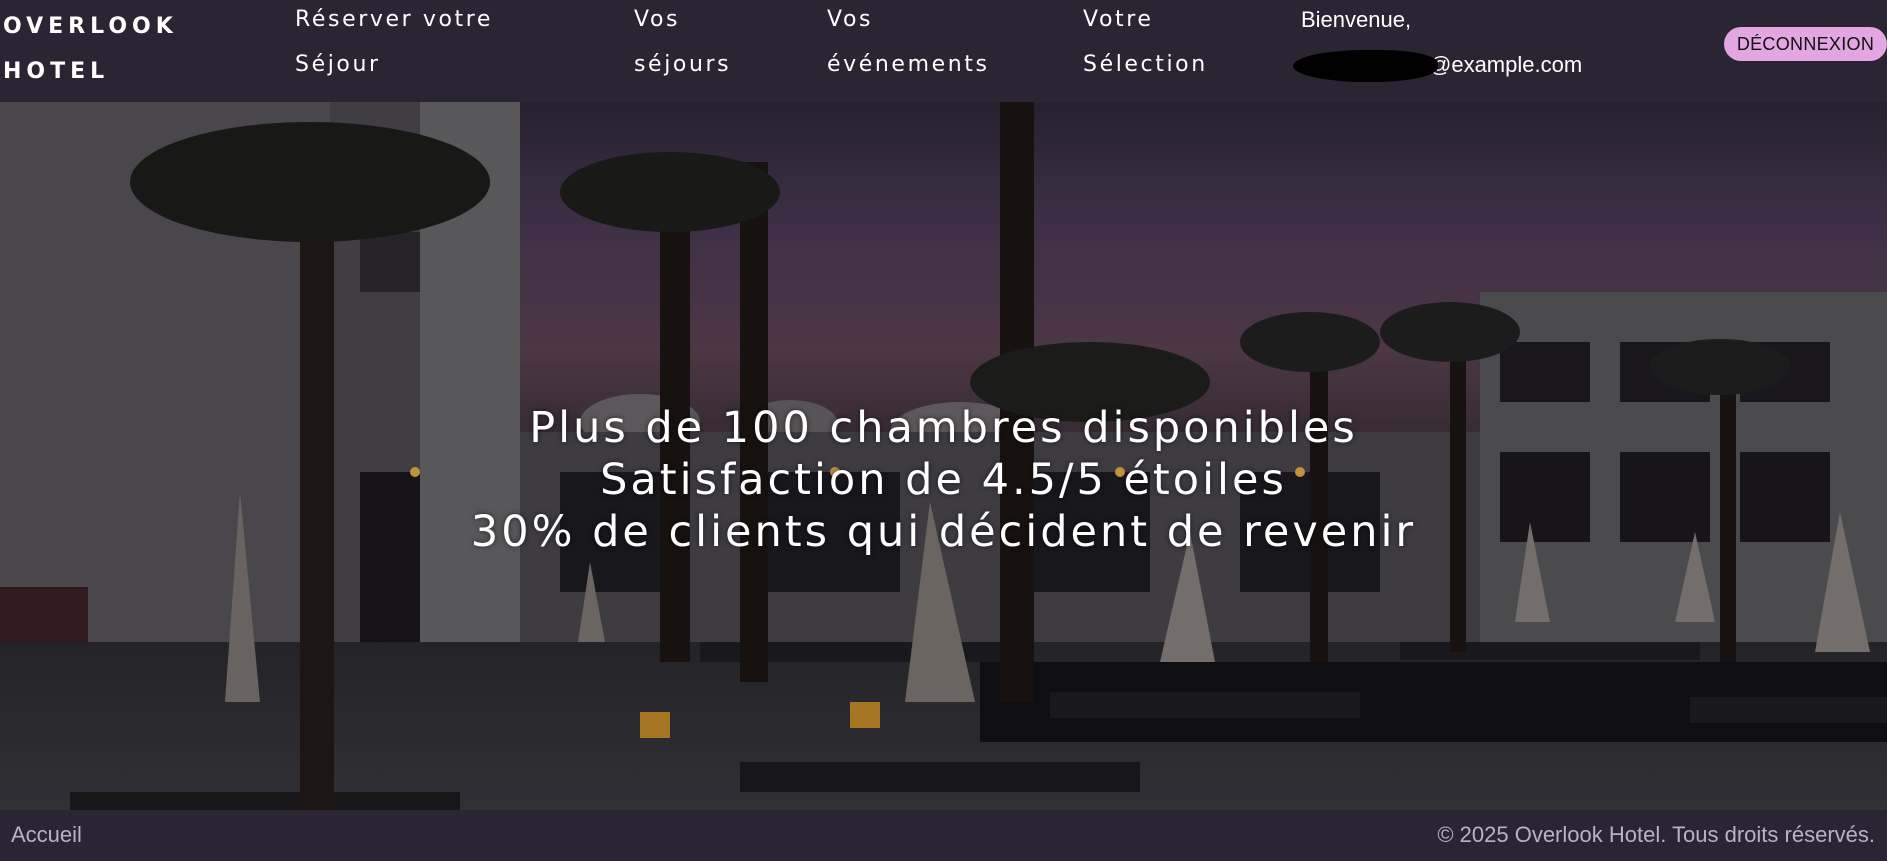  Describe the element at coordinates (56, 71) in the screenshot. I see `logo-line-2: HOTEL` at that location.